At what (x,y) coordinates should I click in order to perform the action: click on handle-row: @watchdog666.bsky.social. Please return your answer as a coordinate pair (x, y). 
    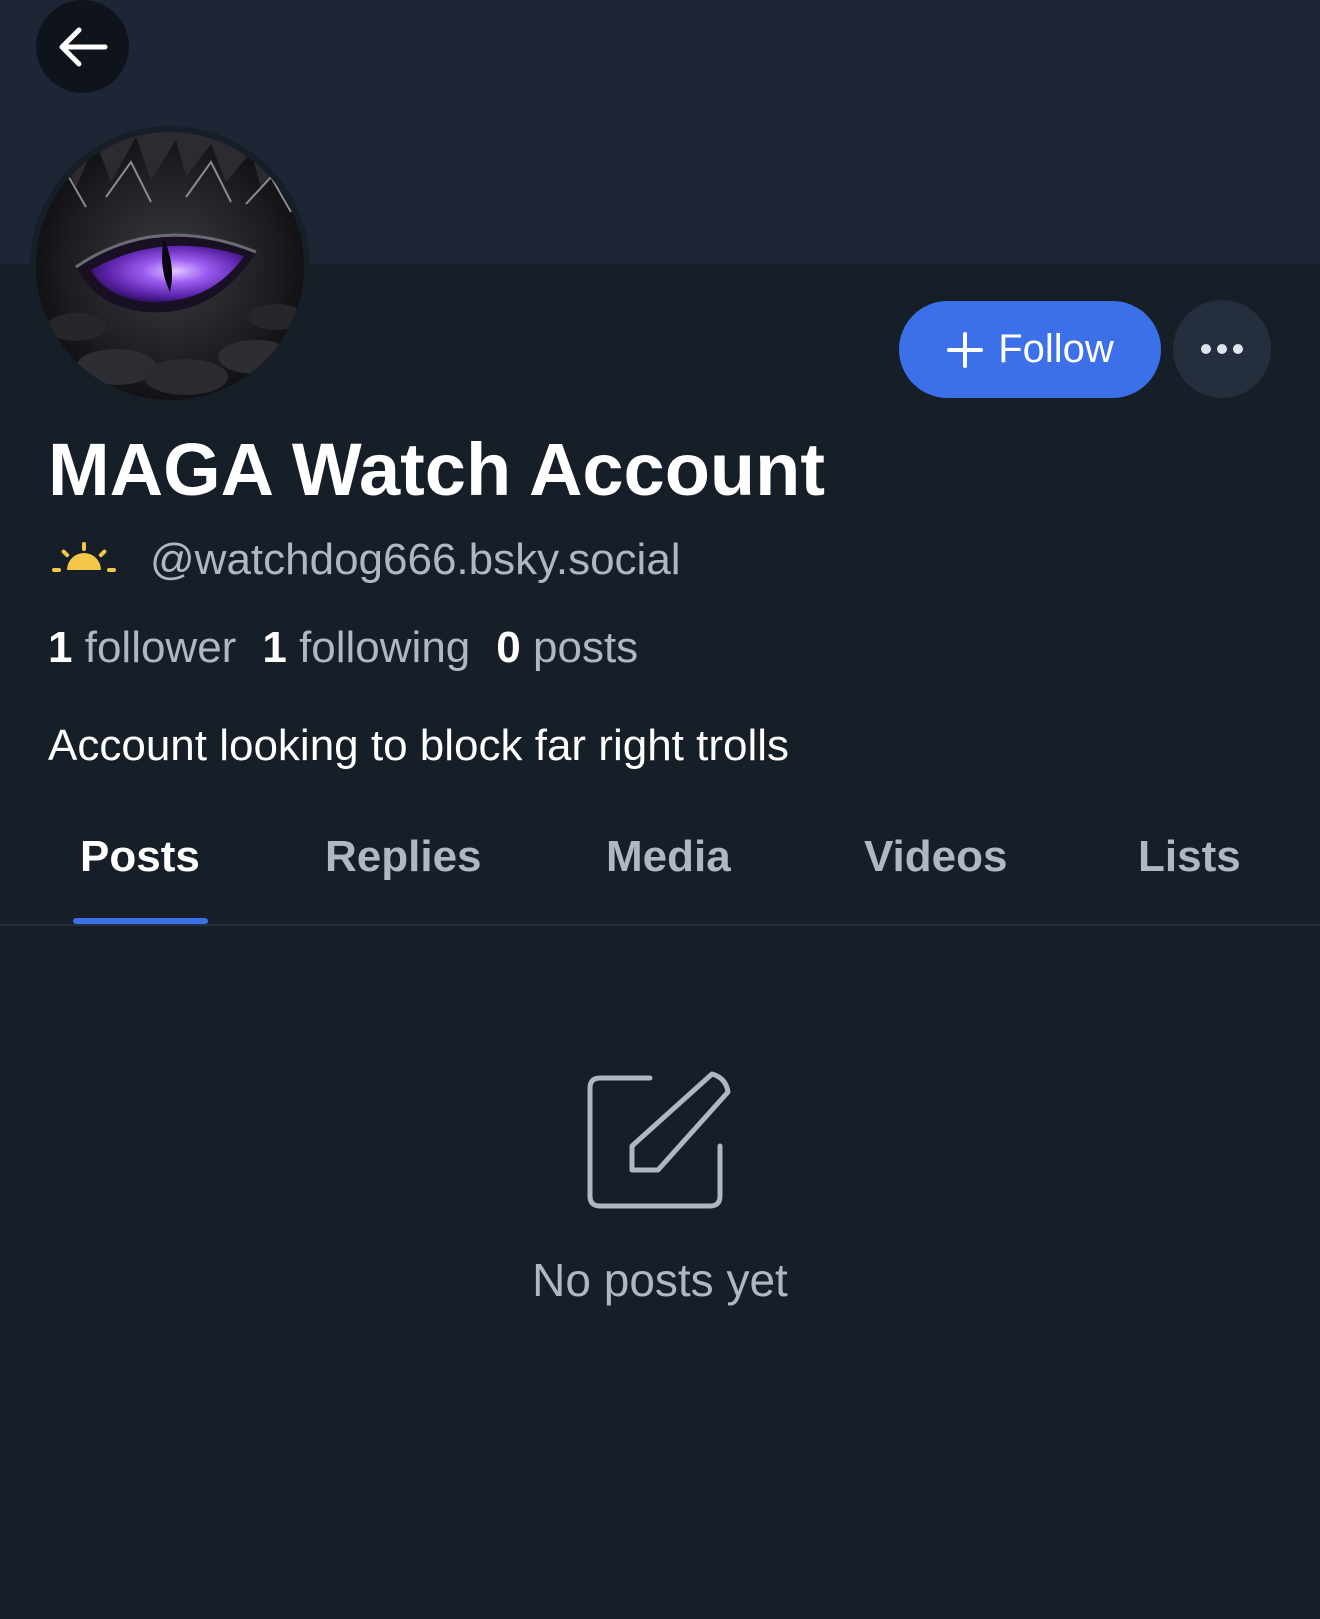
    Looking at the image, I should click on (366, 560).